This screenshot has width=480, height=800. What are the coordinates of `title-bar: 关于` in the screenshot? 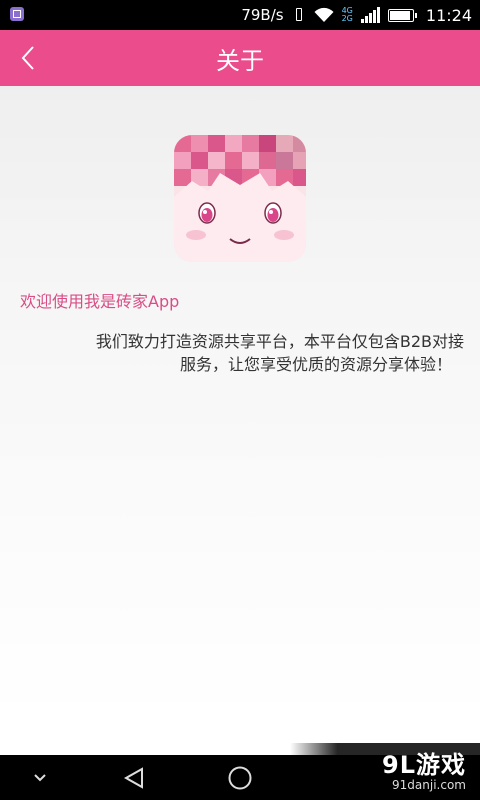 It's located at (240, 58).